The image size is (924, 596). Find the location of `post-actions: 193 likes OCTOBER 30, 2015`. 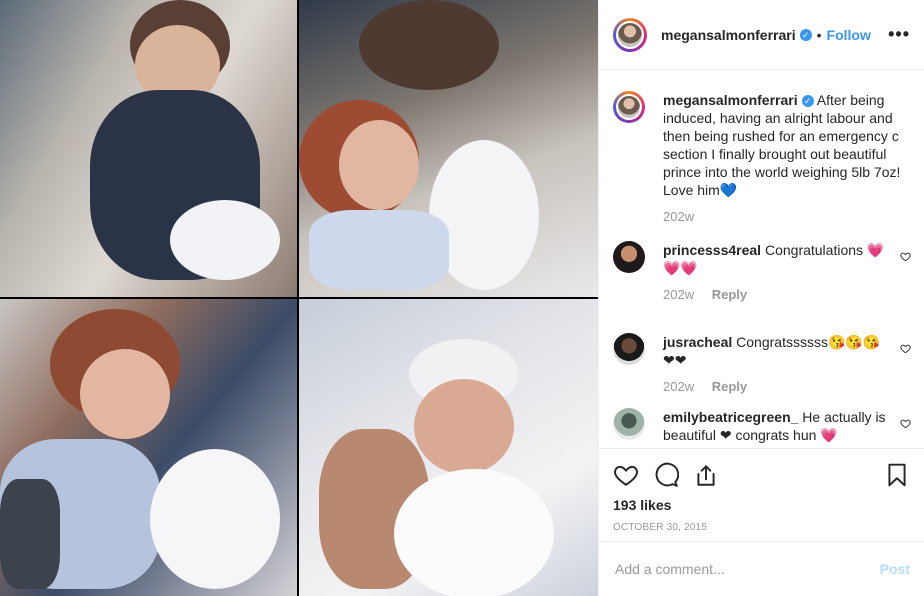

post-actions: 193 likes OCTOBER 30, 2015 is located at coordinates (761, 494).